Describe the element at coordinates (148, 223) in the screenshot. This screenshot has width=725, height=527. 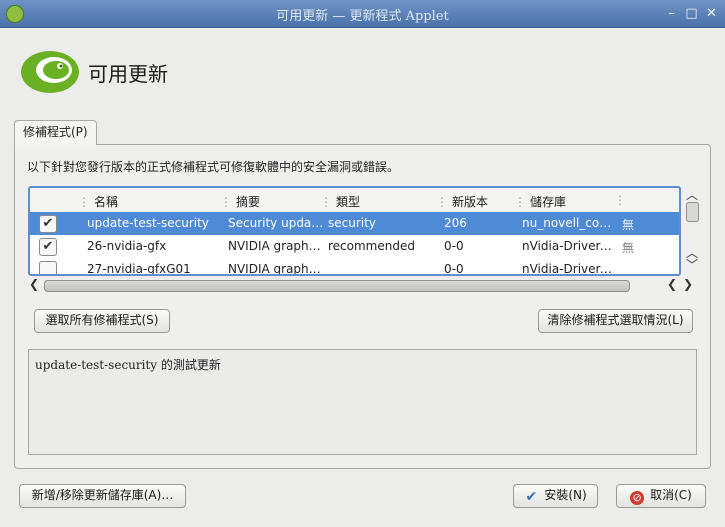
I see `row-name: update-test-security` at that location.